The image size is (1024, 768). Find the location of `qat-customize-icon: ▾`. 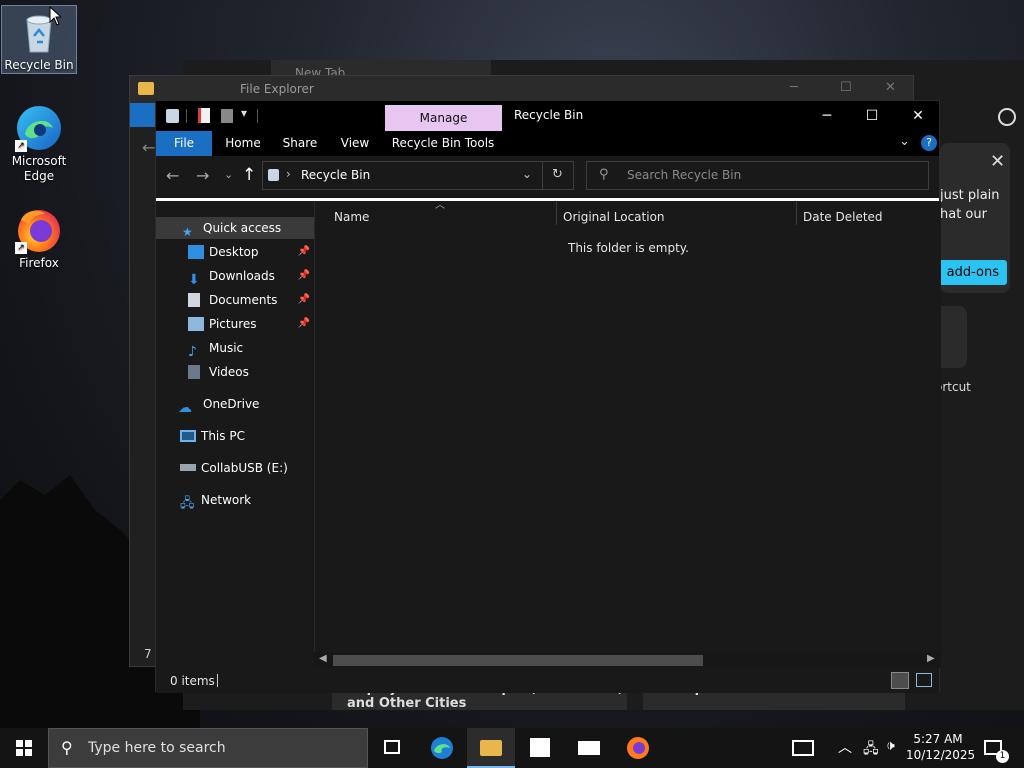

qat-customize-icon: ▾ is located at coordinates (244, 113).